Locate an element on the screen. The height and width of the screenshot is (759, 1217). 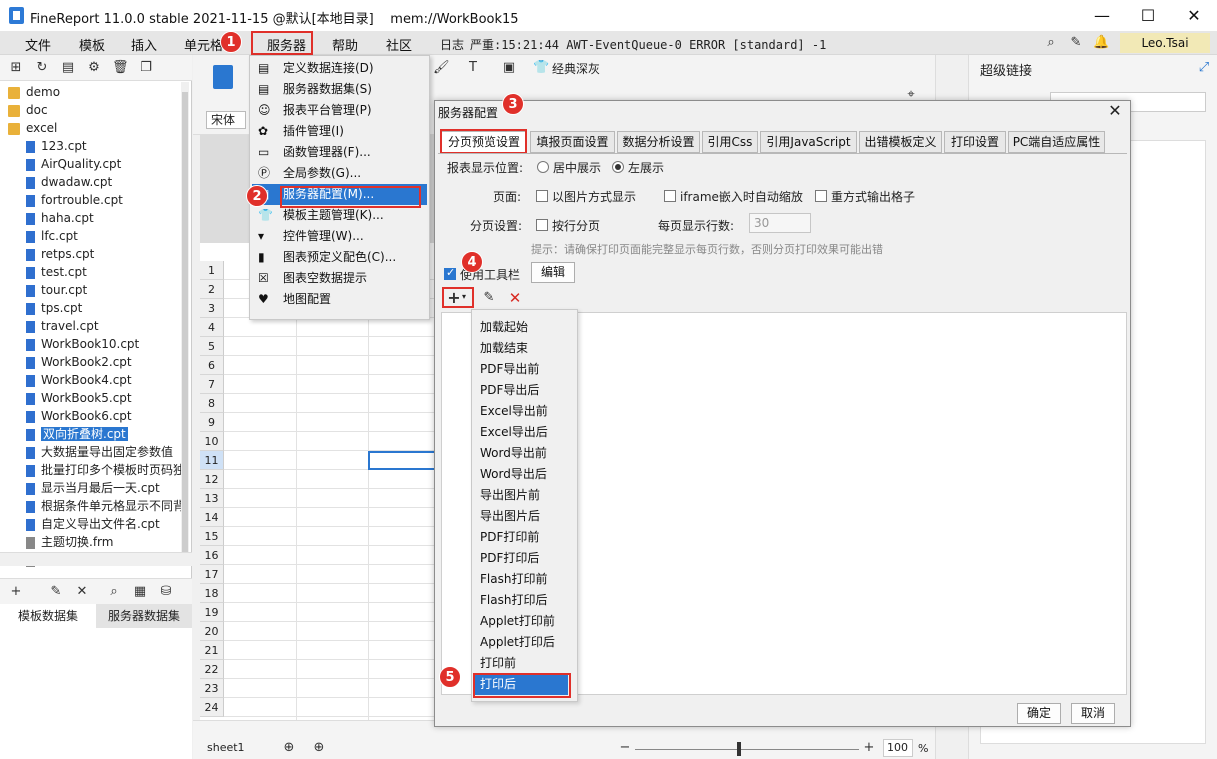
tree-item: 双向折叠树.cpt is located at coordinates (77, 434).